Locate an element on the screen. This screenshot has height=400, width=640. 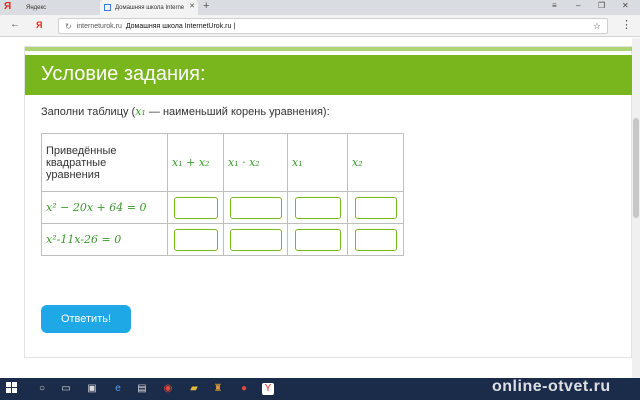
media-icon: ● is located at coordinates (244, 389).